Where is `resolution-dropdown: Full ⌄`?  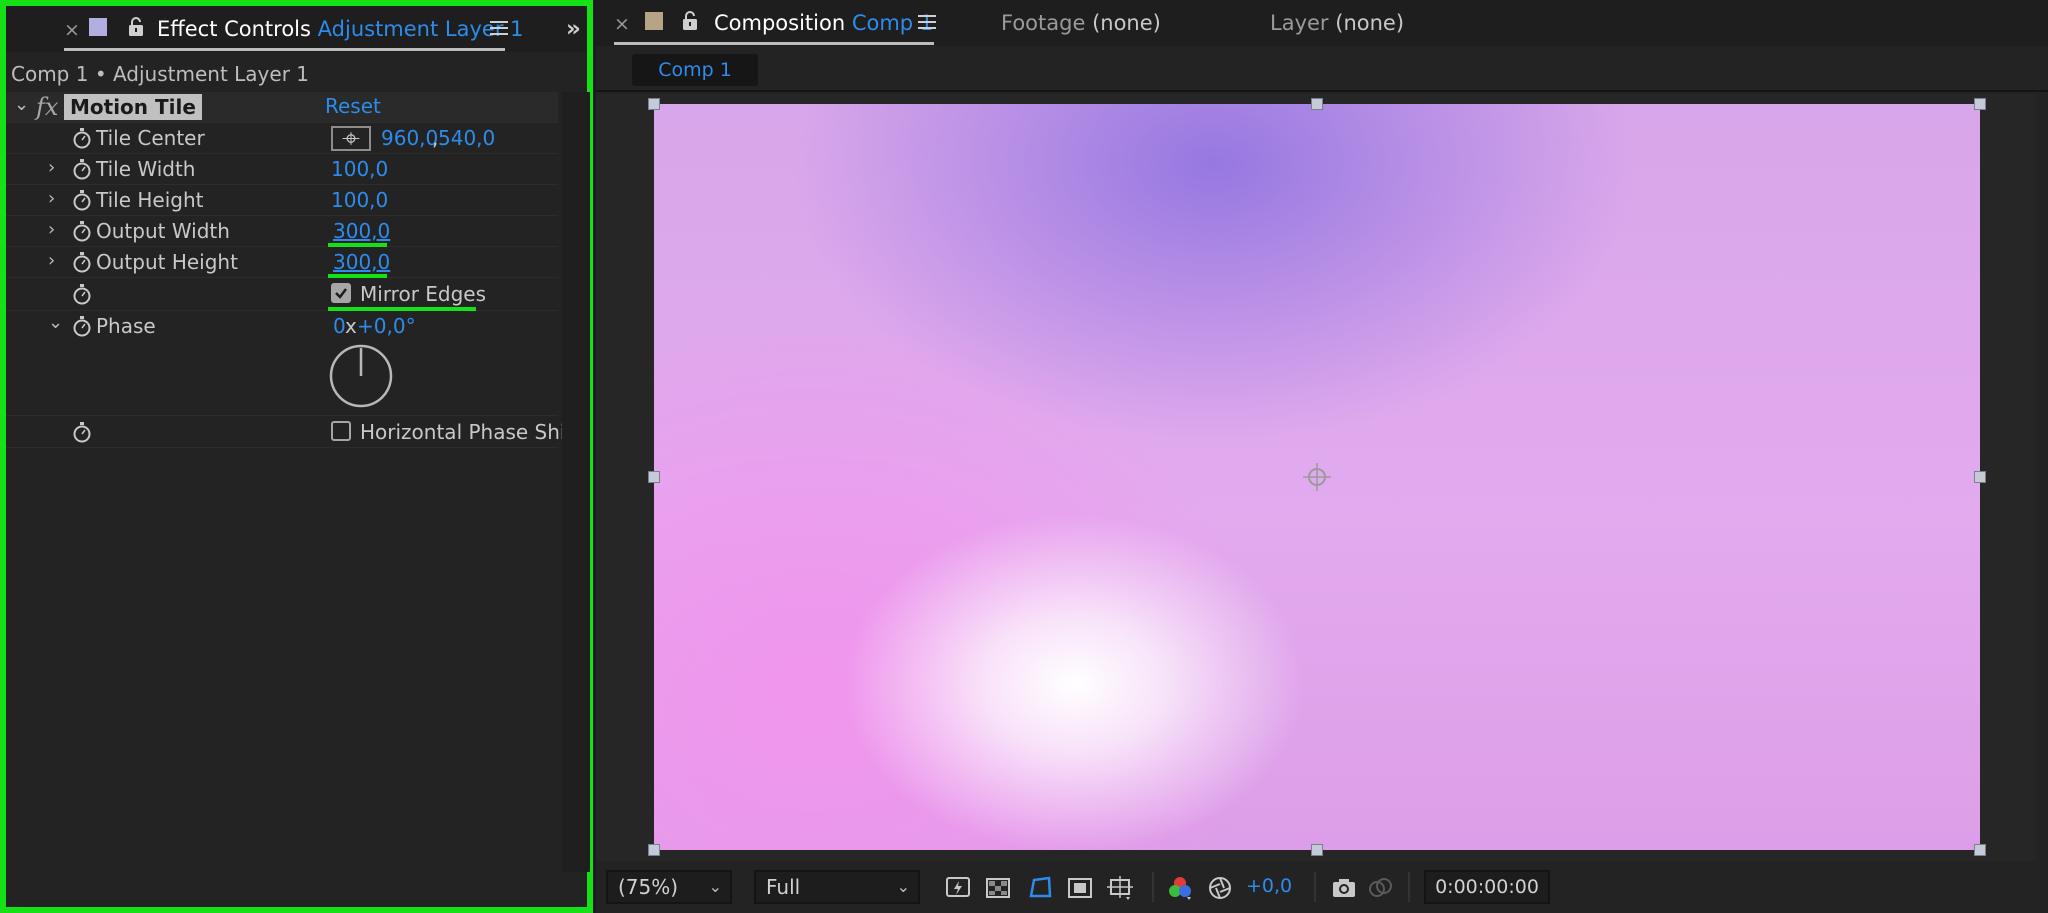 resolution-dropdown: Full ⌄ is located at coordinates (837, 887).